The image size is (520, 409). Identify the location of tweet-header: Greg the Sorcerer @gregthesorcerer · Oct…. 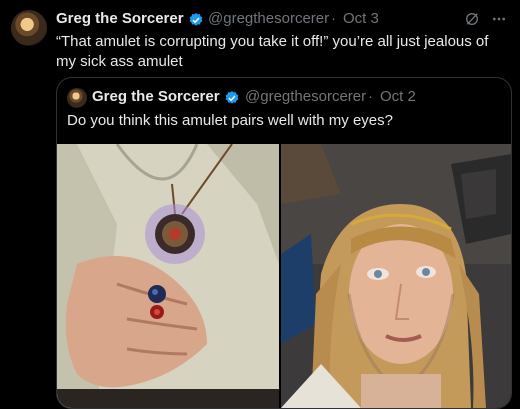
(286, 20).